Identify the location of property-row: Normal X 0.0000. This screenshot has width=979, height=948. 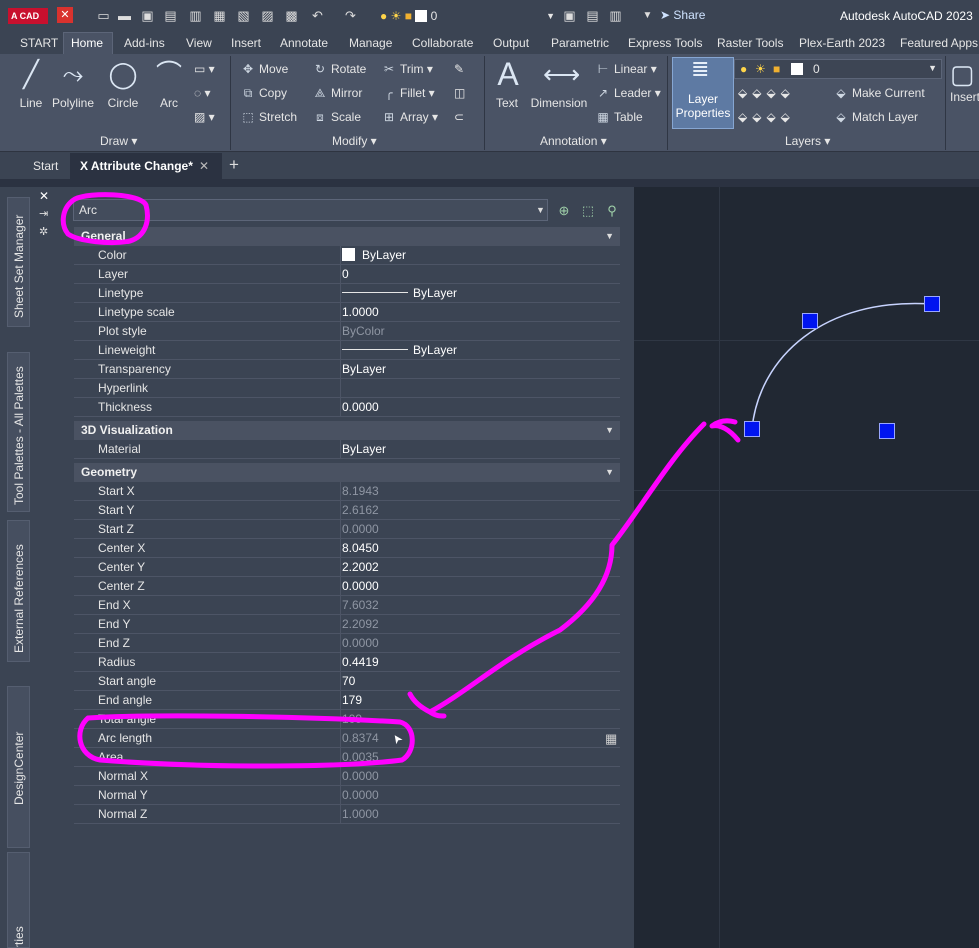
(347, 776).